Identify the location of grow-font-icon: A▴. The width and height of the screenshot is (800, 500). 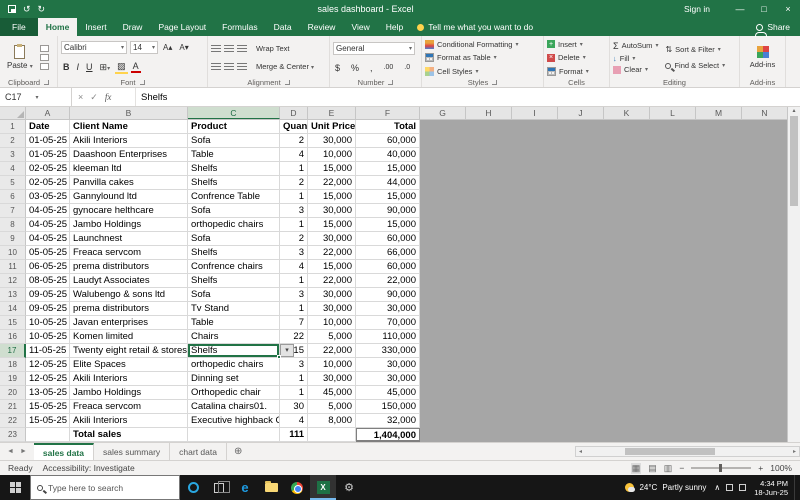
(167, 47).